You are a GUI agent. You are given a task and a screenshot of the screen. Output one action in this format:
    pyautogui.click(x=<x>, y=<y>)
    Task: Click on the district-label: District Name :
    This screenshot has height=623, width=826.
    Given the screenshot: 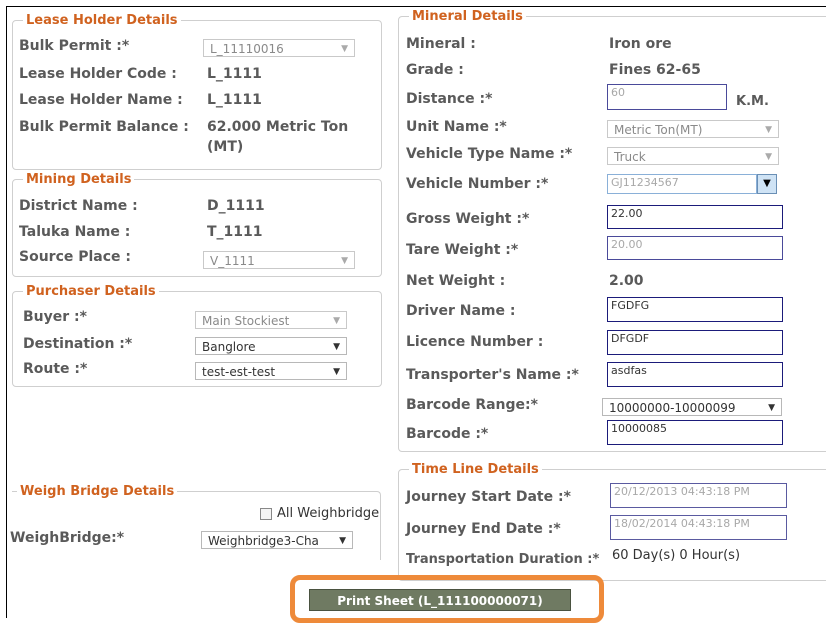 What is the action you would take?
    pyautogui.click(x=78, y=206)
    